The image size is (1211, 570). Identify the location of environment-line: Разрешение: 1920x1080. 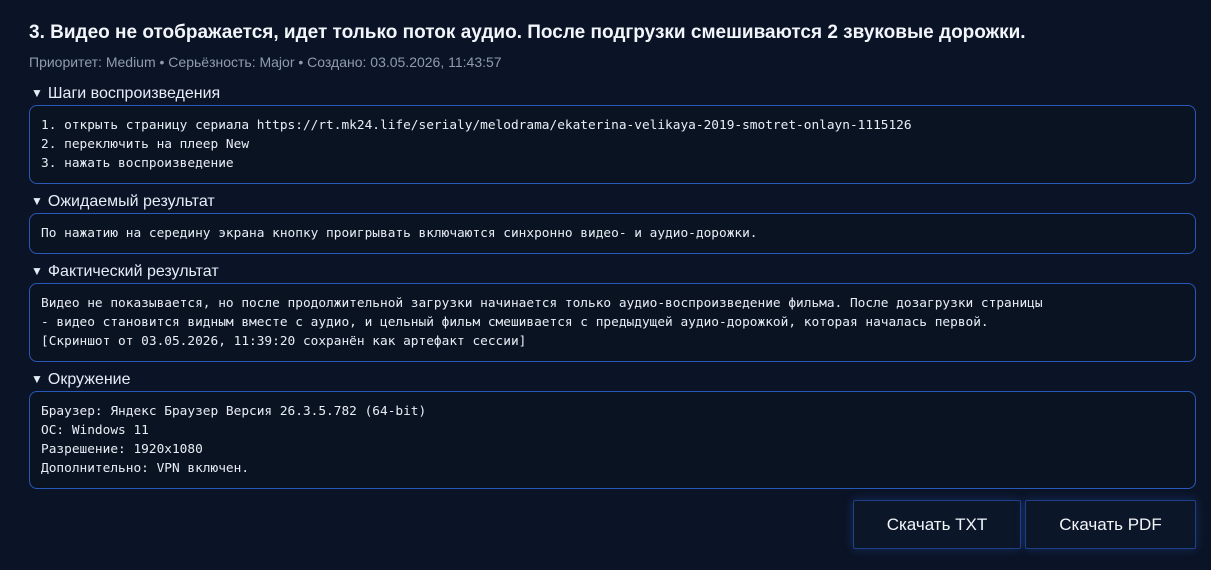
(122, 449).